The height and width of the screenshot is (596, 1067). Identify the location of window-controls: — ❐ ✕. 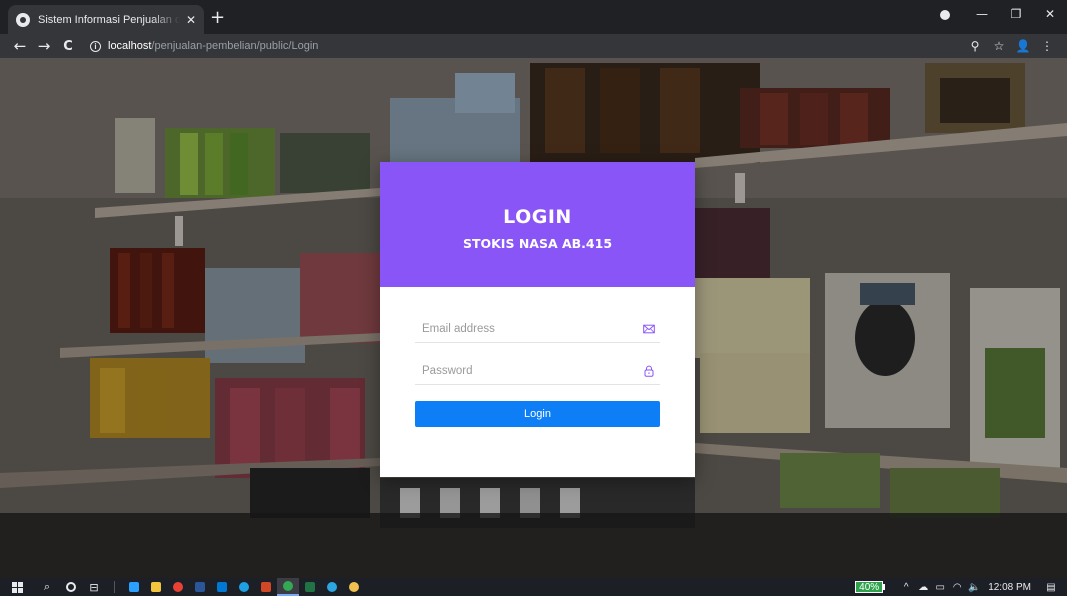
(1016, 14).